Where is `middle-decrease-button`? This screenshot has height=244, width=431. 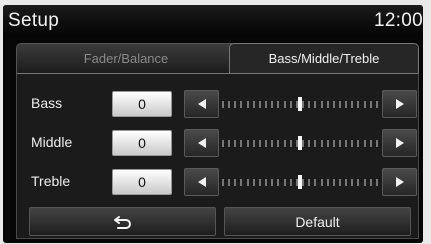 middle-decrease-button is located at coordinates (201, 143).